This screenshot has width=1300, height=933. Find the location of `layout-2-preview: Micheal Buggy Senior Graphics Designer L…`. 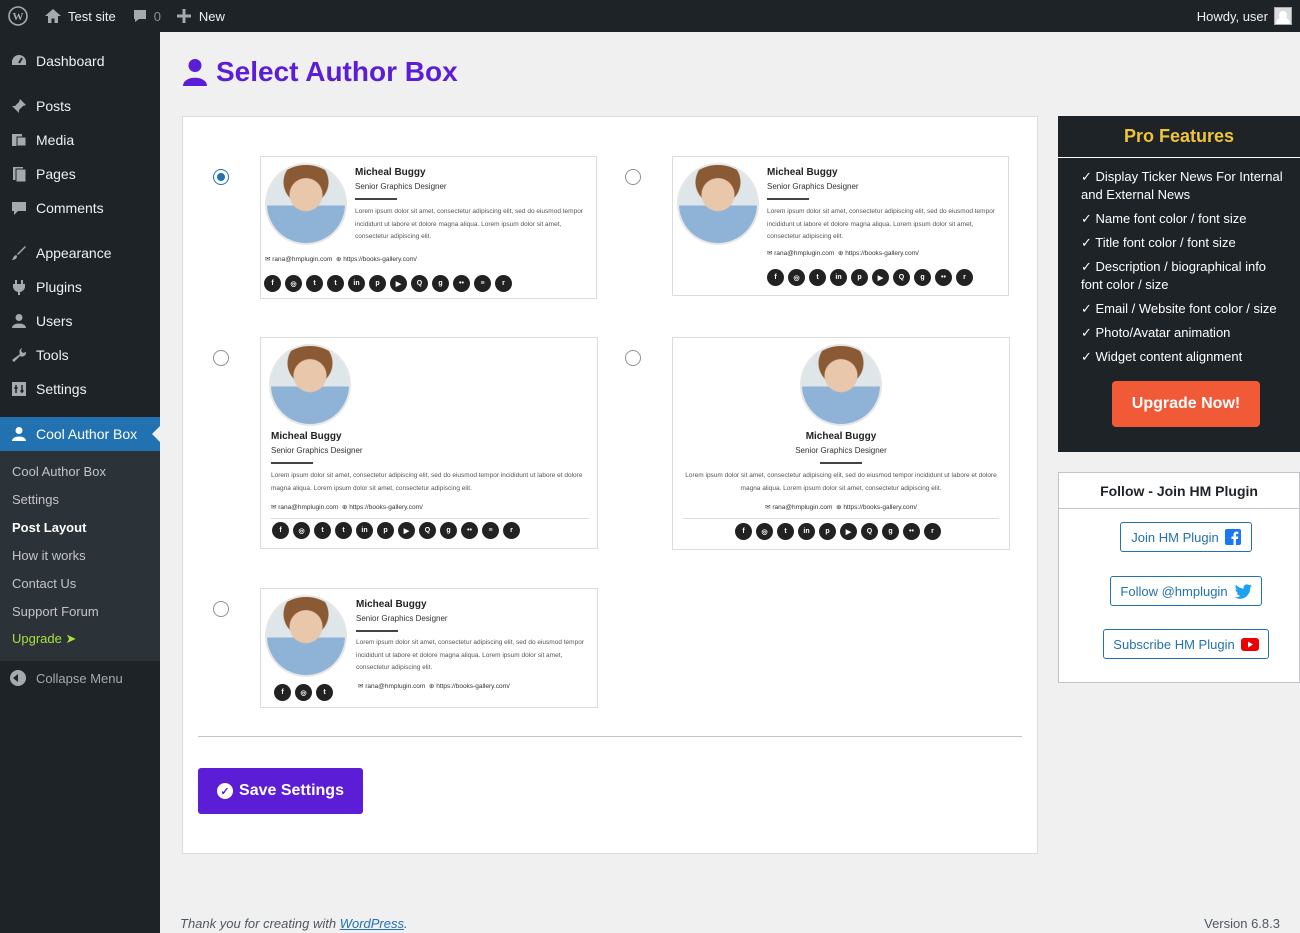

layout-2-preview: Micheal Buggy Senior Graphics Designer L… is located at coordinates (840, 226).